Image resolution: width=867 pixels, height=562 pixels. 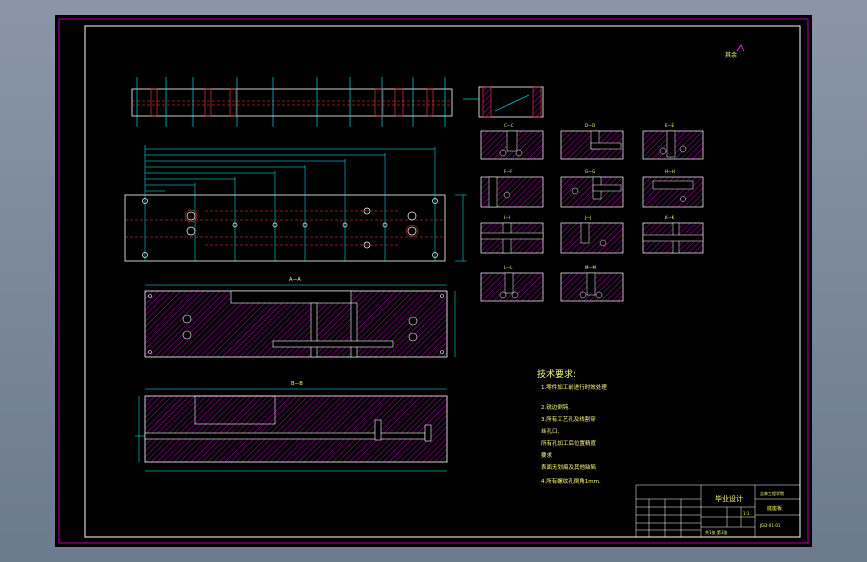 I want to click on section-label-6: H—H, so click(x=670, y=171).